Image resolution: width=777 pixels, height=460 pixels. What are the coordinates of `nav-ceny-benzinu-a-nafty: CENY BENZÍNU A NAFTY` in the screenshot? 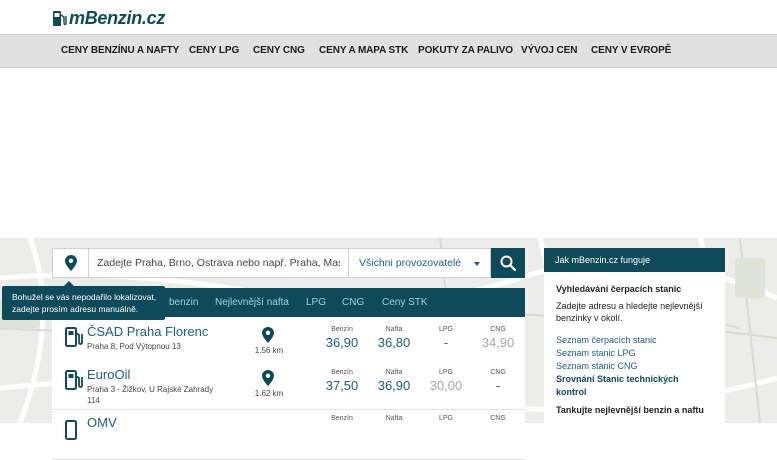 It's located at (120, 50).